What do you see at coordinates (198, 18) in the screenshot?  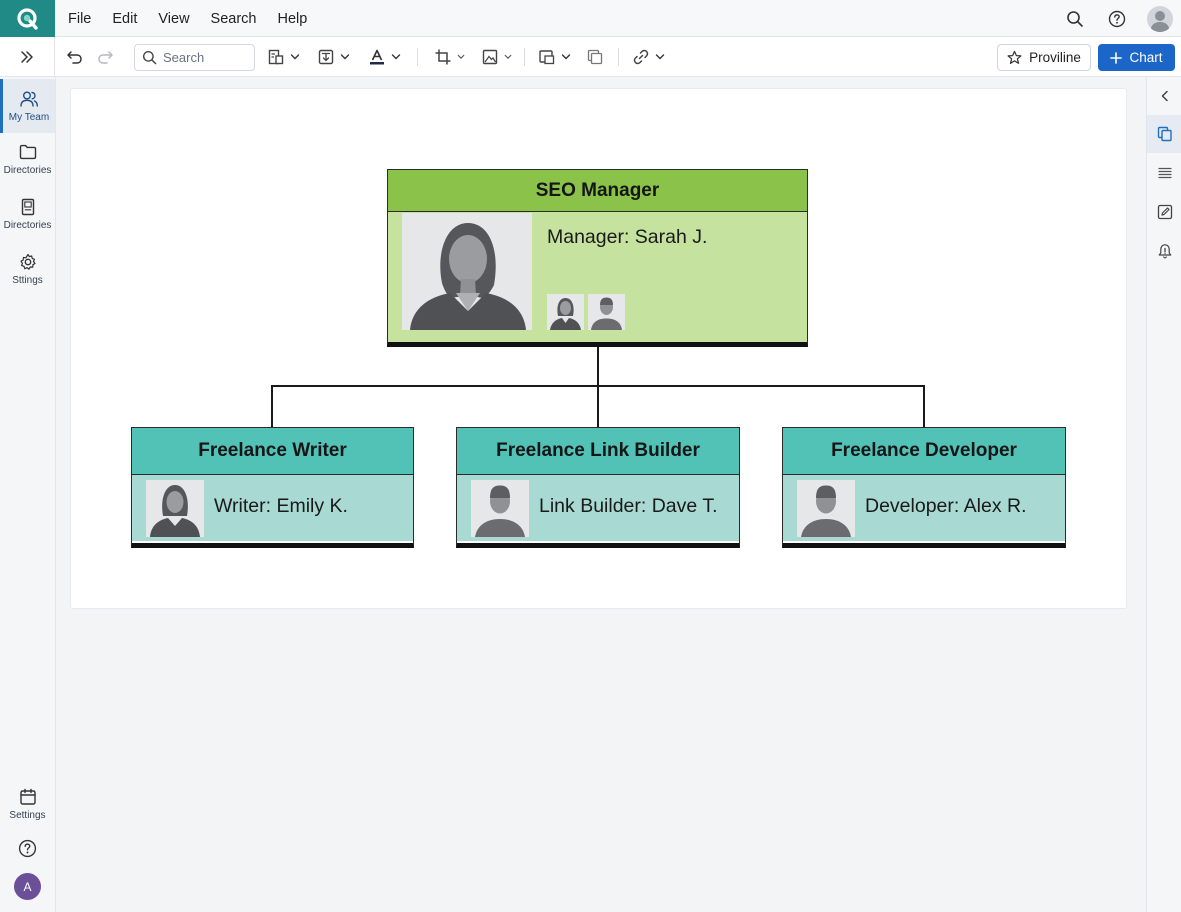 I see `main-menu: File Edit View Search Help` at bounding box center [198, 18].